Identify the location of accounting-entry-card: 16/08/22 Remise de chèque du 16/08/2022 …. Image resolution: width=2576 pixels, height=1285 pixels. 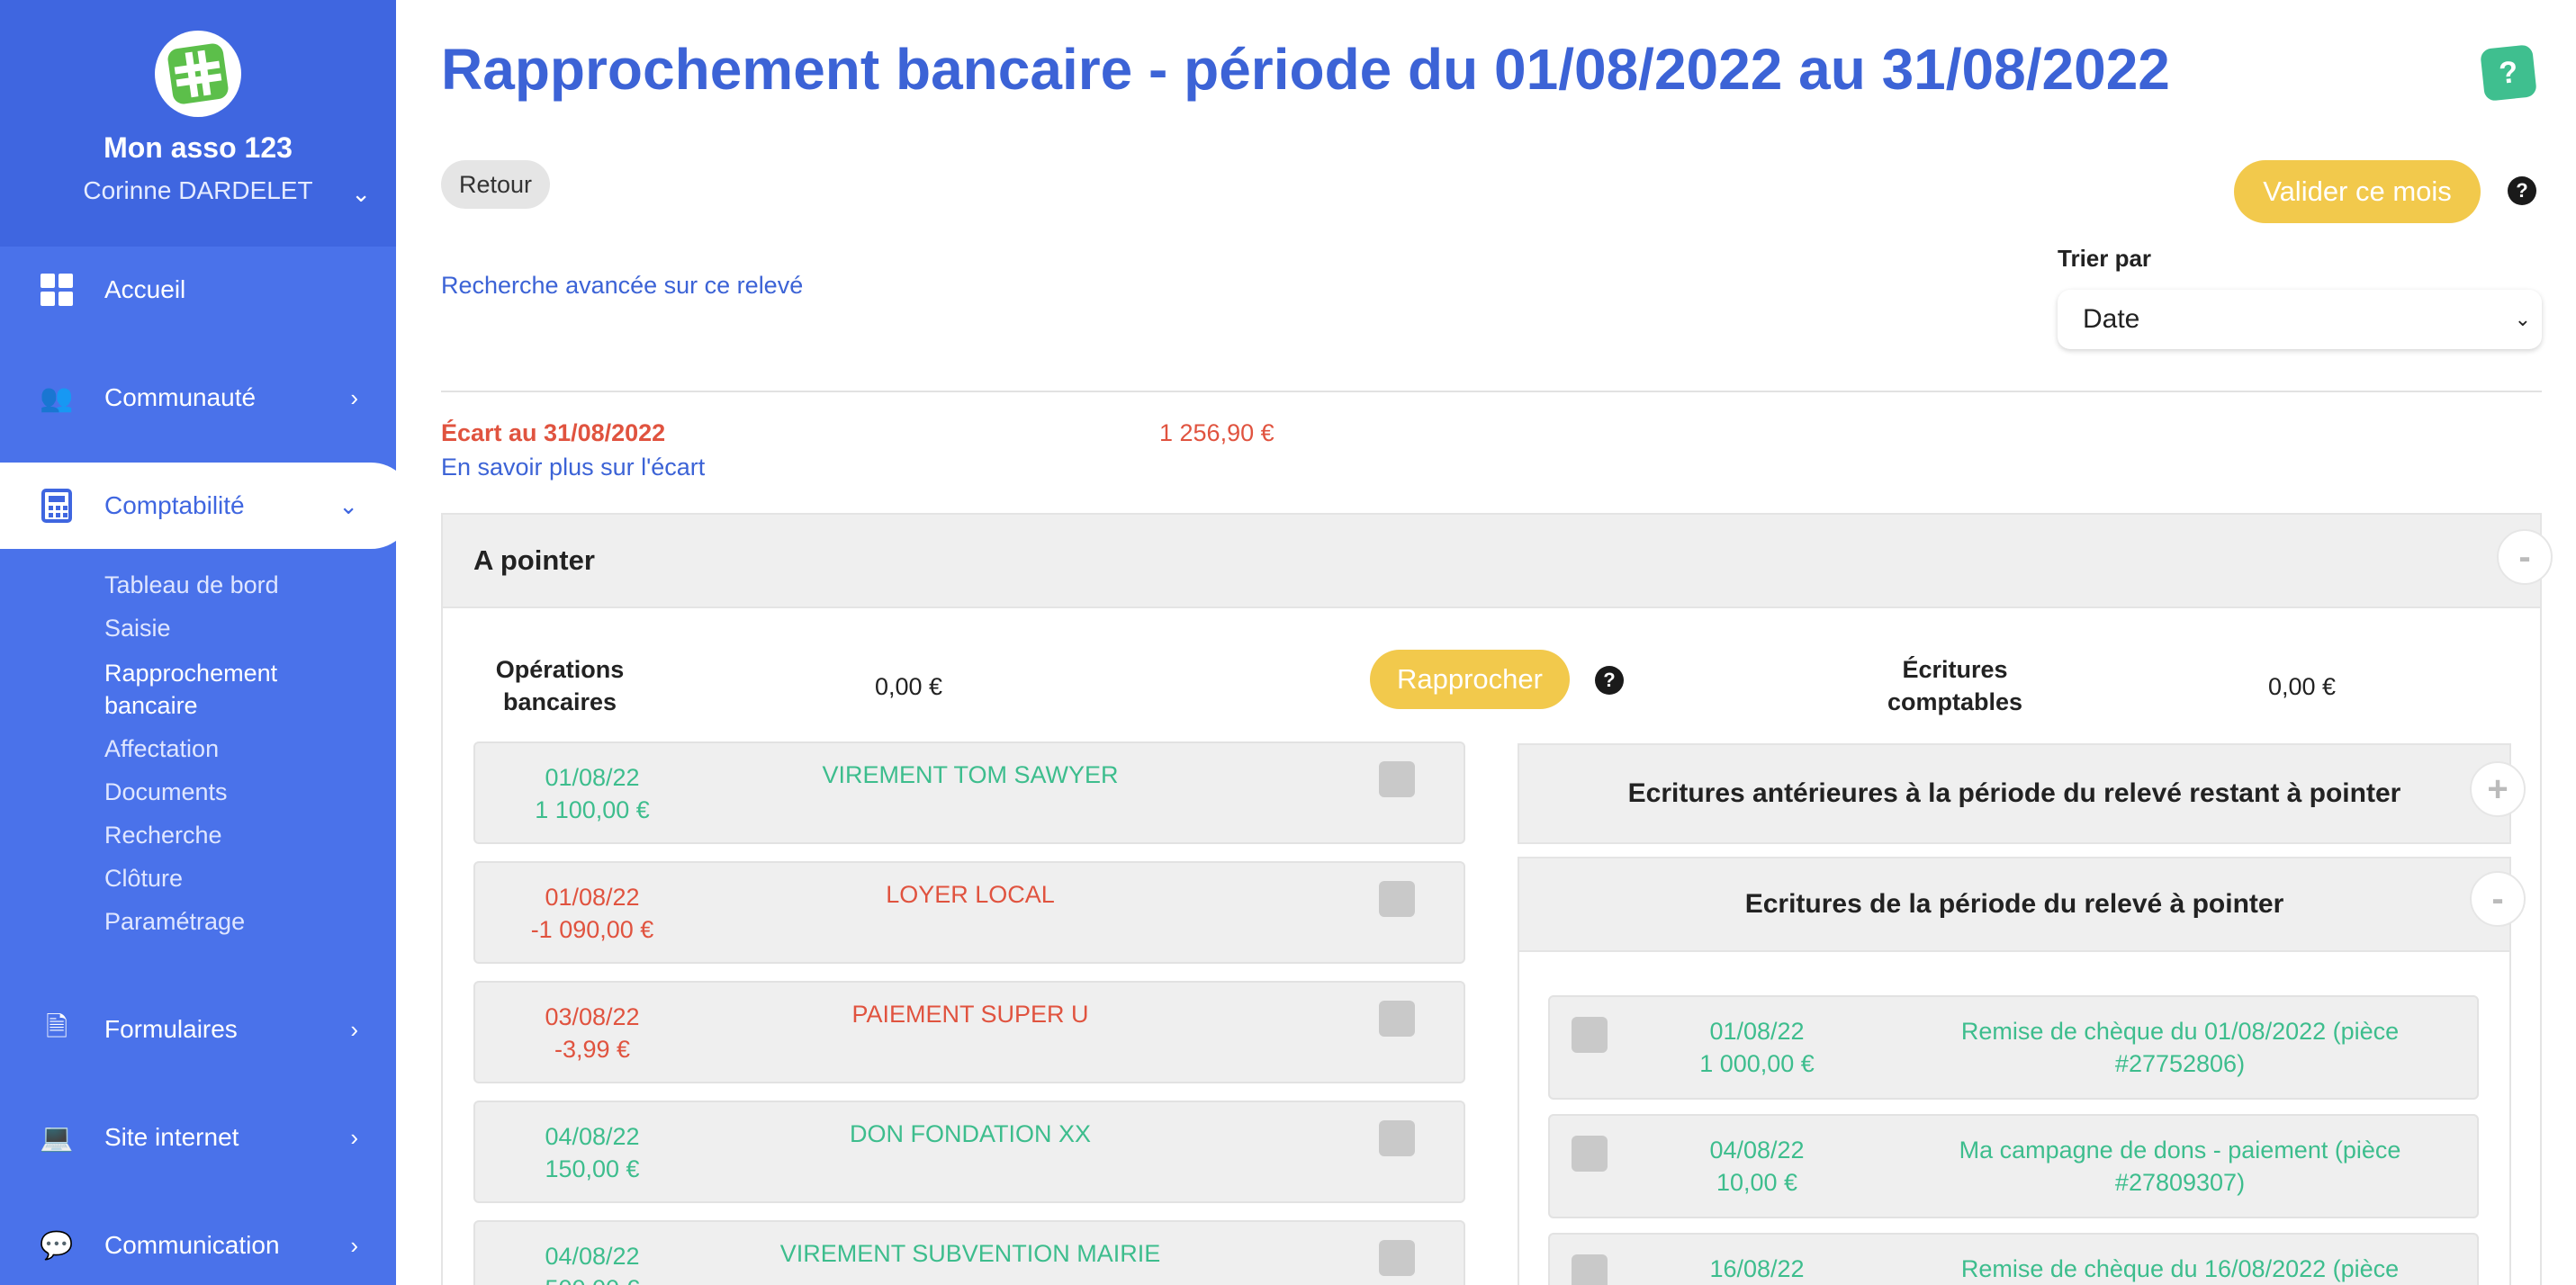
(2013, 1259).